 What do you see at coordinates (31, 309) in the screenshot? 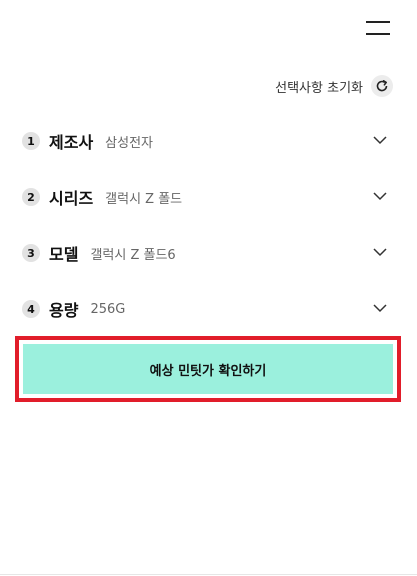
I see `step-number-badge: 4` at bounding box center [31, 309].